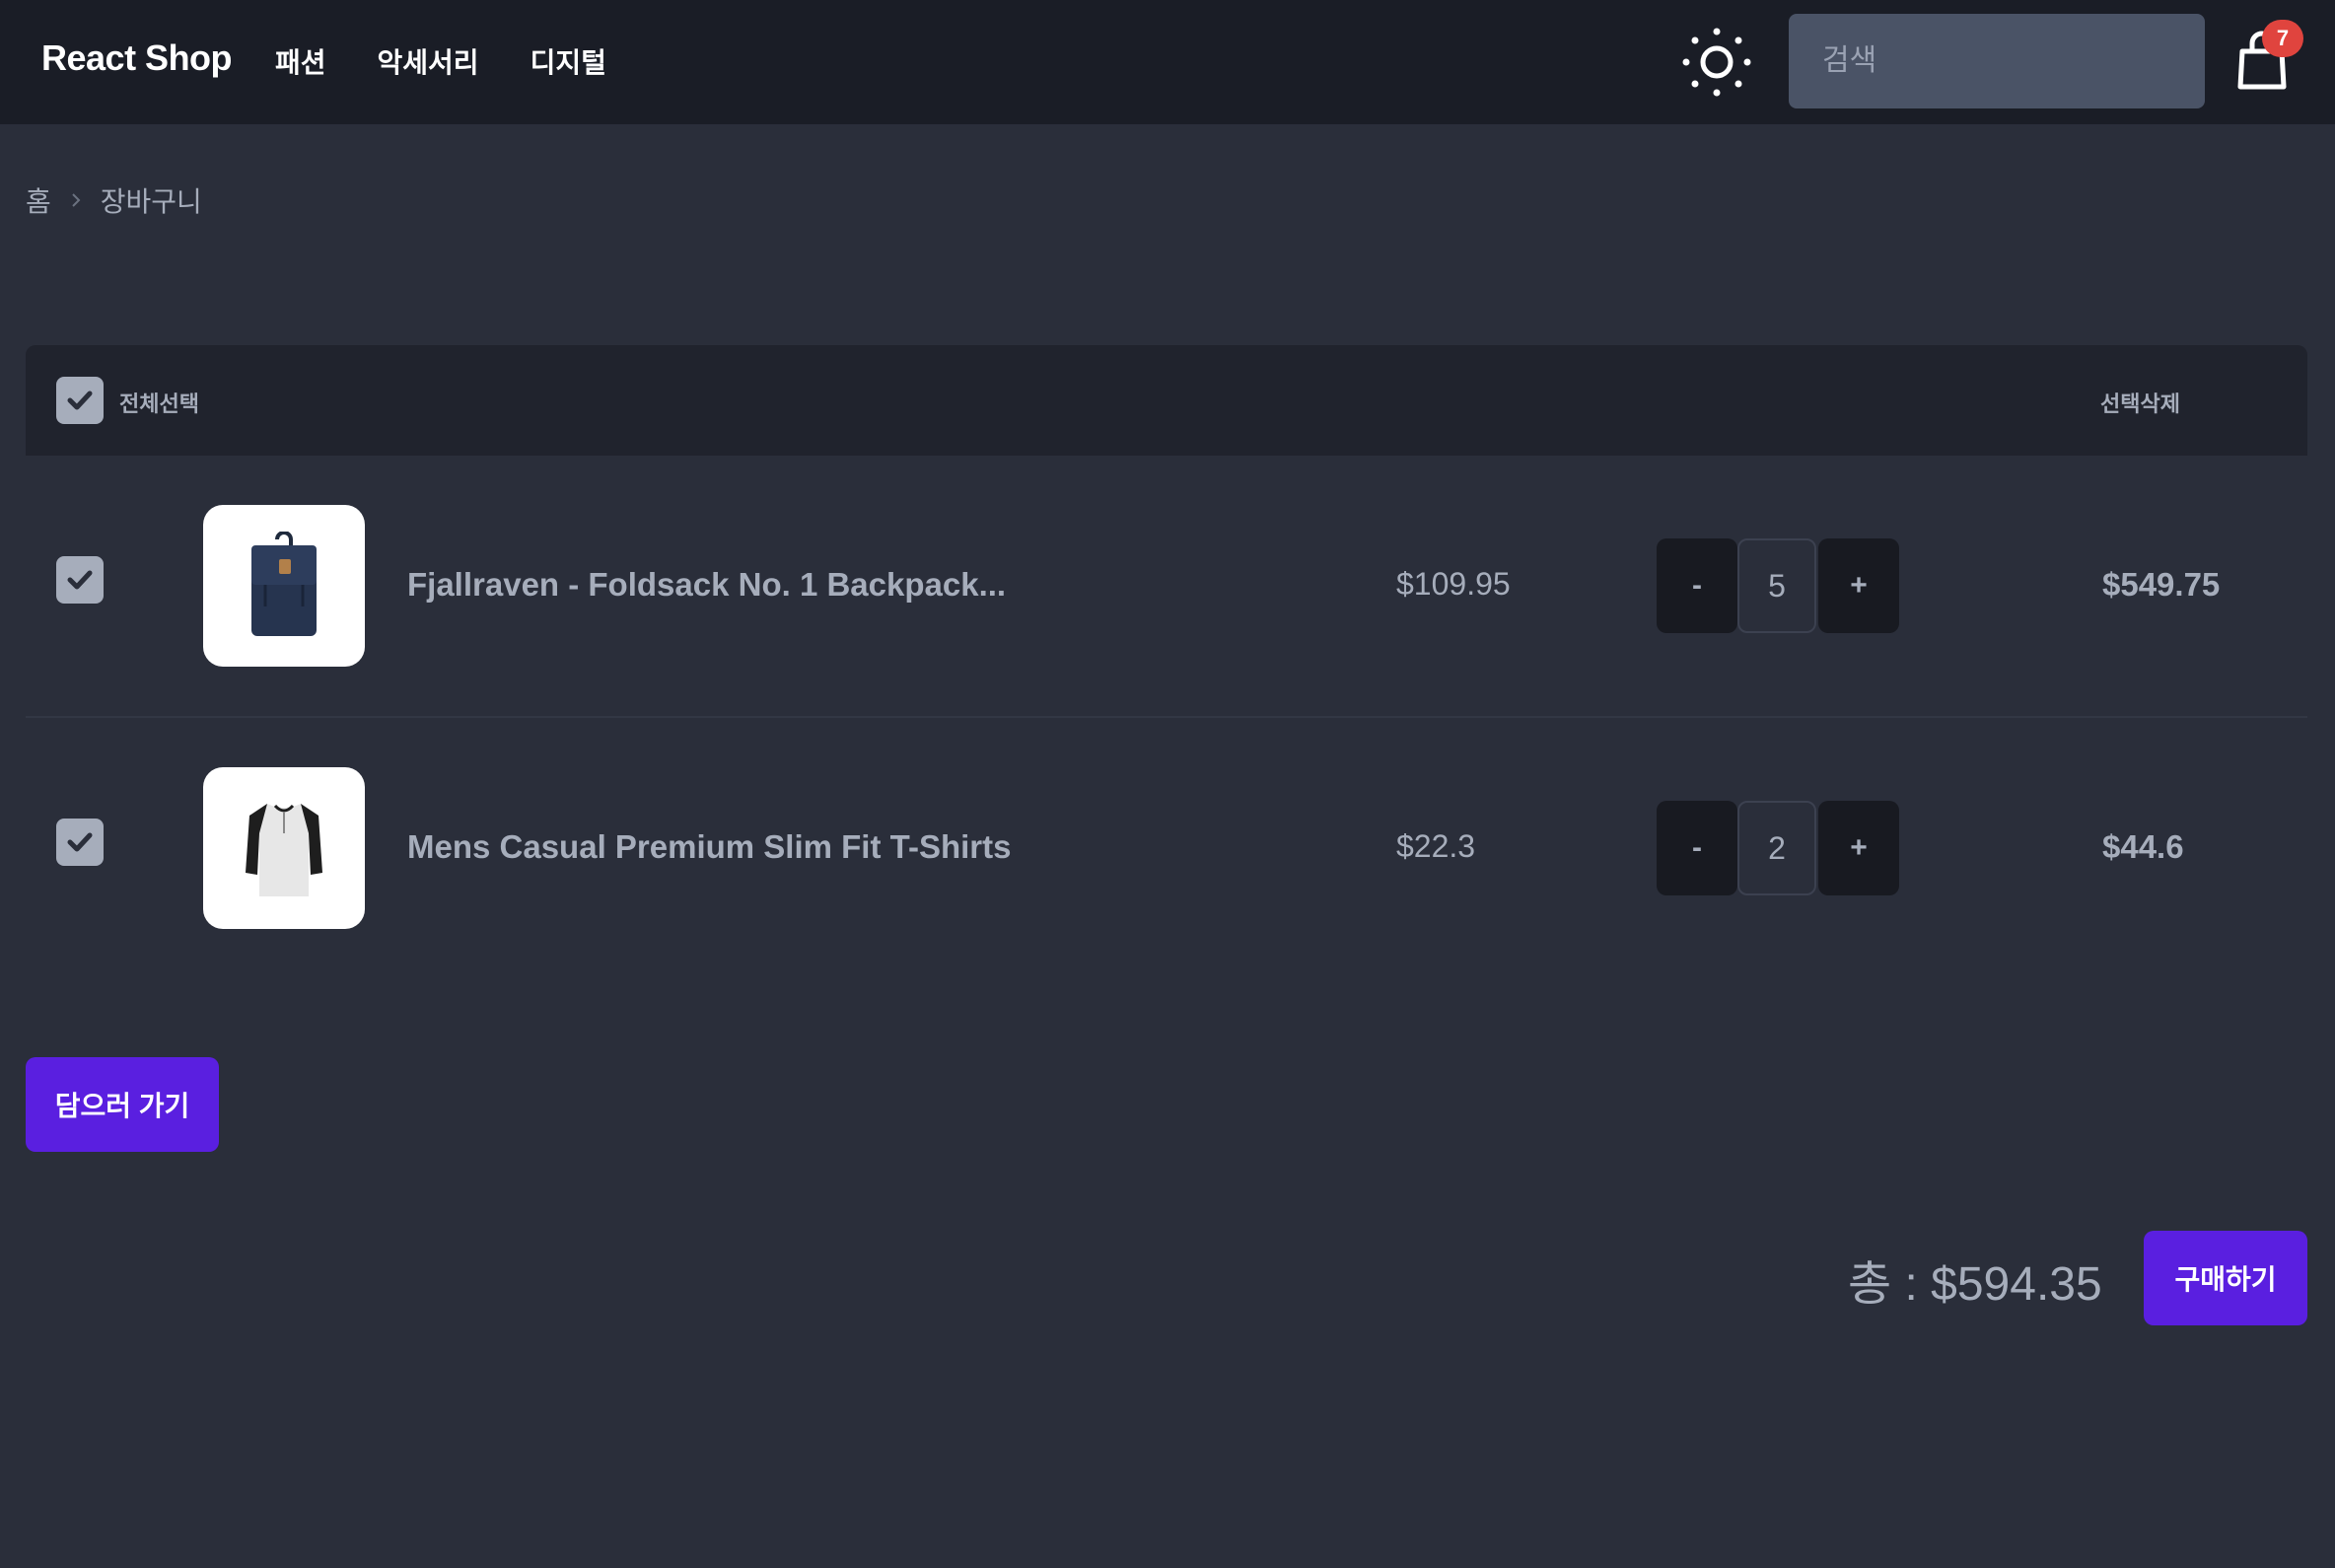 This screenshot has height=1568, width=2335. What do you see at coordinates (1777, 585) in the screenshot?
I see `quantity-value: 5` at bounding box center [1777, 585].